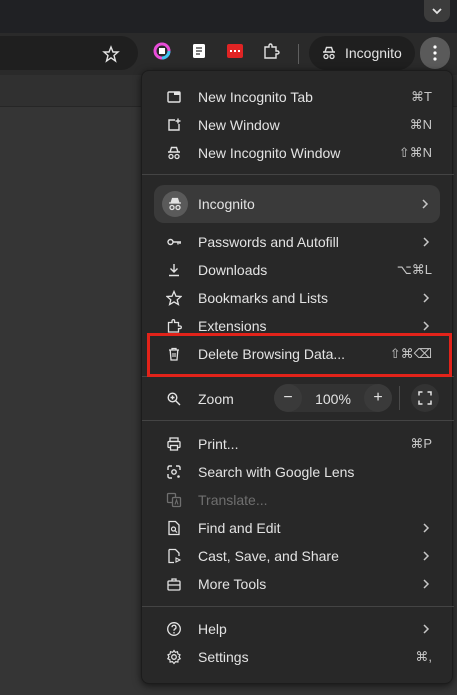 The width and height of the screenshot is (457, 695). I want to click on menu-item-settings: Settings ⌘,, so click(298, 657).